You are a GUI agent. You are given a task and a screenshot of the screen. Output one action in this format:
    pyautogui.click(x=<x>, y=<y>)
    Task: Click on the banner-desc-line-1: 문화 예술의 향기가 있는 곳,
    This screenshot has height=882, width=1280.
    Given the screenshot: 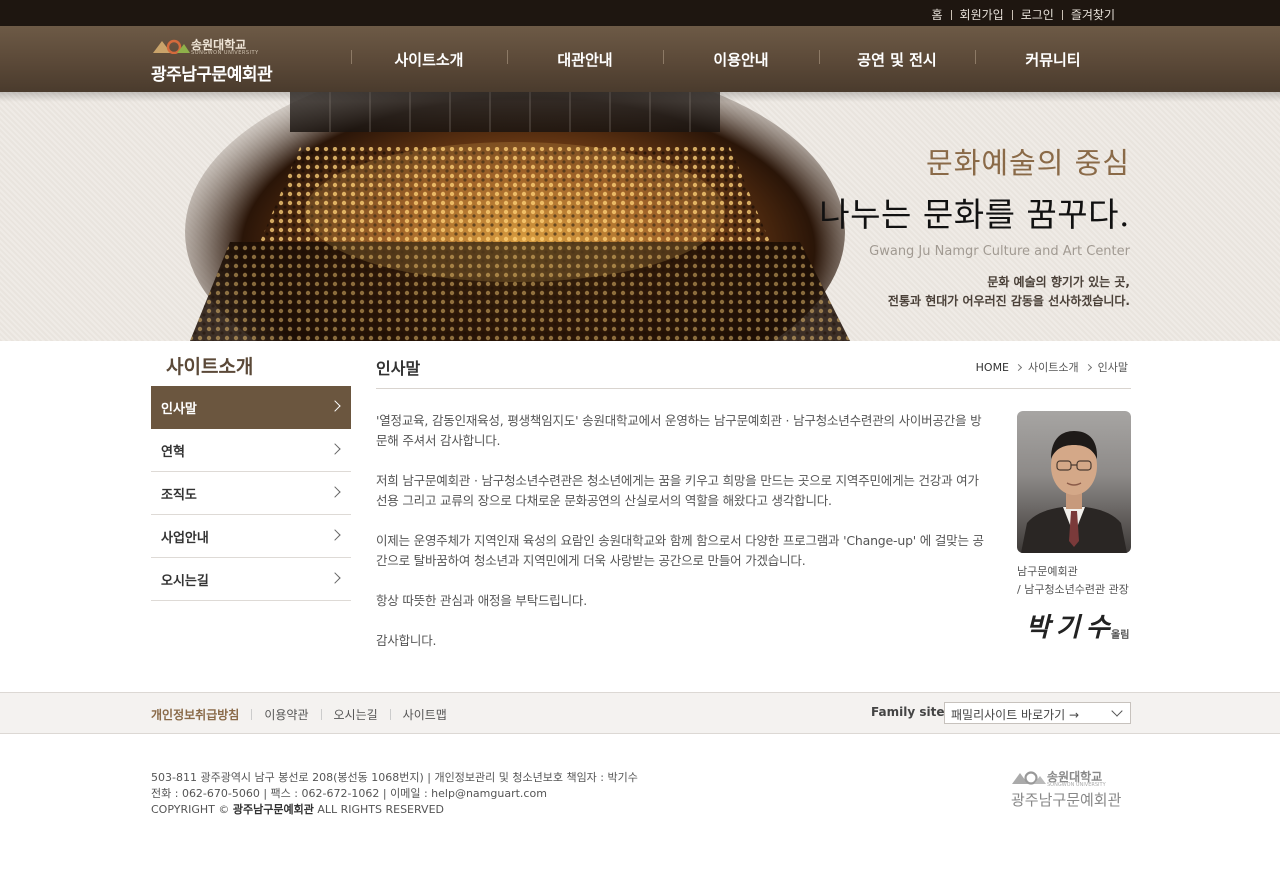 What is the action you would take?
    pyautogui.click(x=1058, y=282)
    